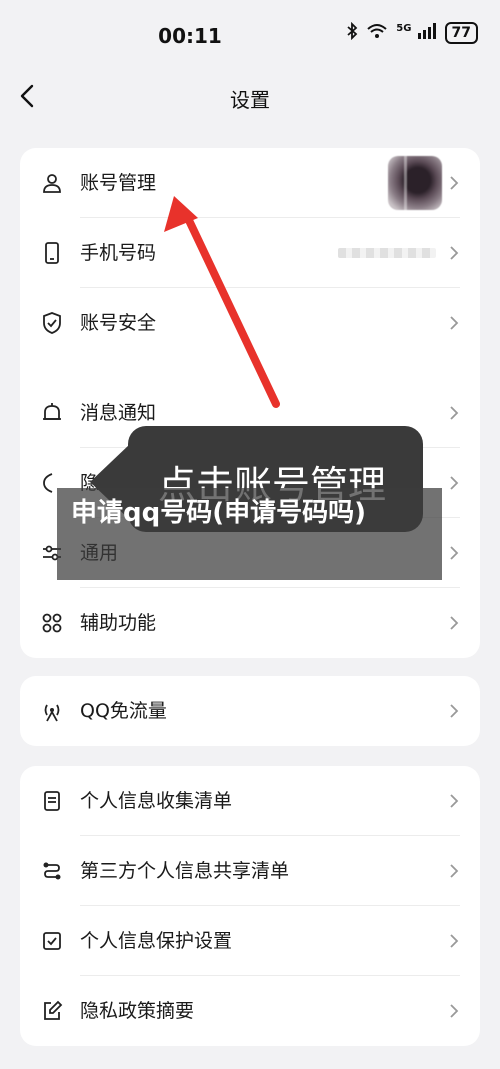 The width and height of the screenshot is (500, 1069). Describe the element at coordinates (52, 253) in the screenshot. I see `phone-icon` at that location.